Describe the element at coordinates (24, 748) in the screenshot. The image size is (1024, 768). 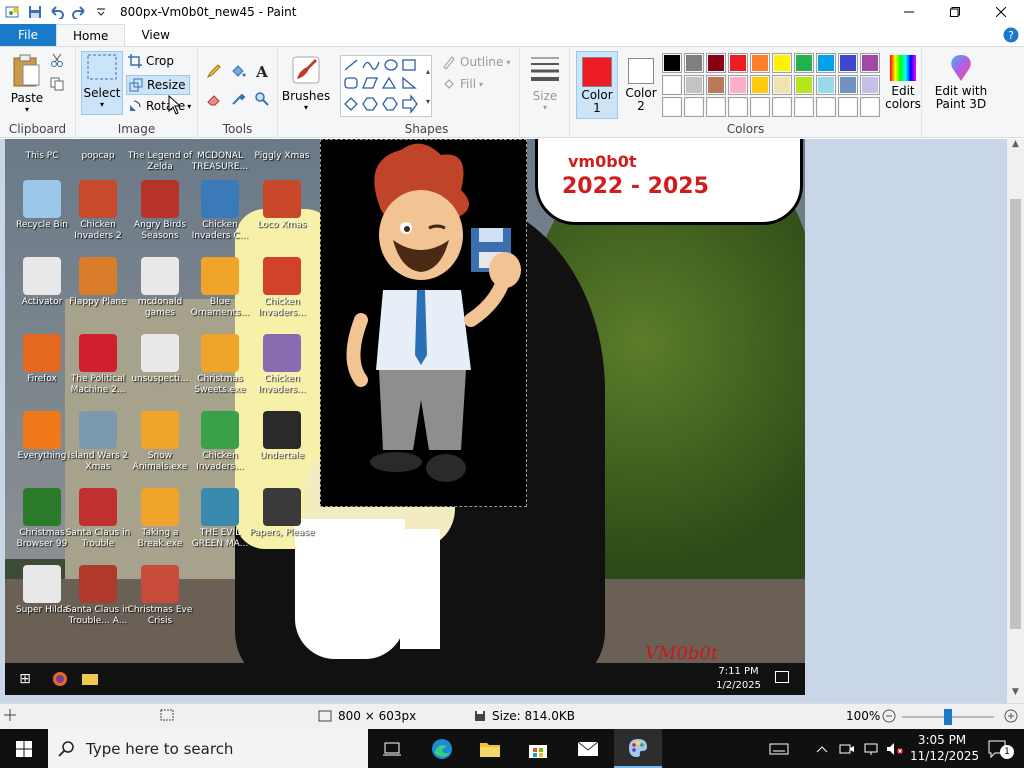
I see `start-button` at that location.